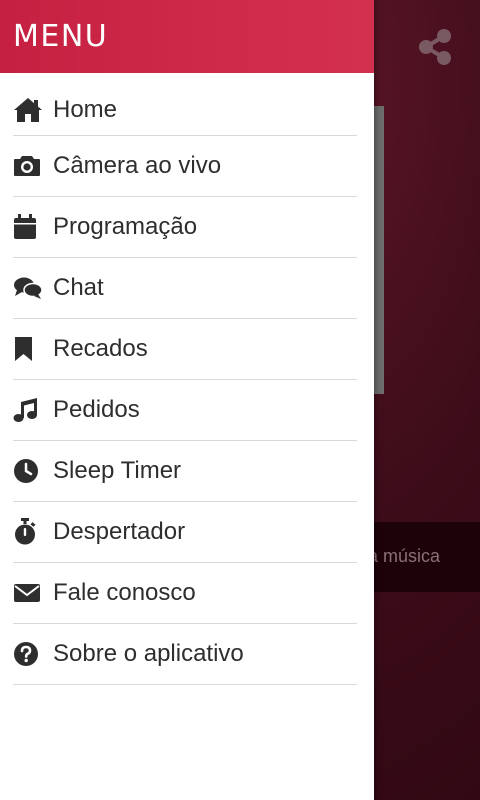 This screenshot has width=480, height=800. What do you see at coordinates (28, 654) in the screenshot?
I see `question-circle-icon` at bounding box center [28, 654].